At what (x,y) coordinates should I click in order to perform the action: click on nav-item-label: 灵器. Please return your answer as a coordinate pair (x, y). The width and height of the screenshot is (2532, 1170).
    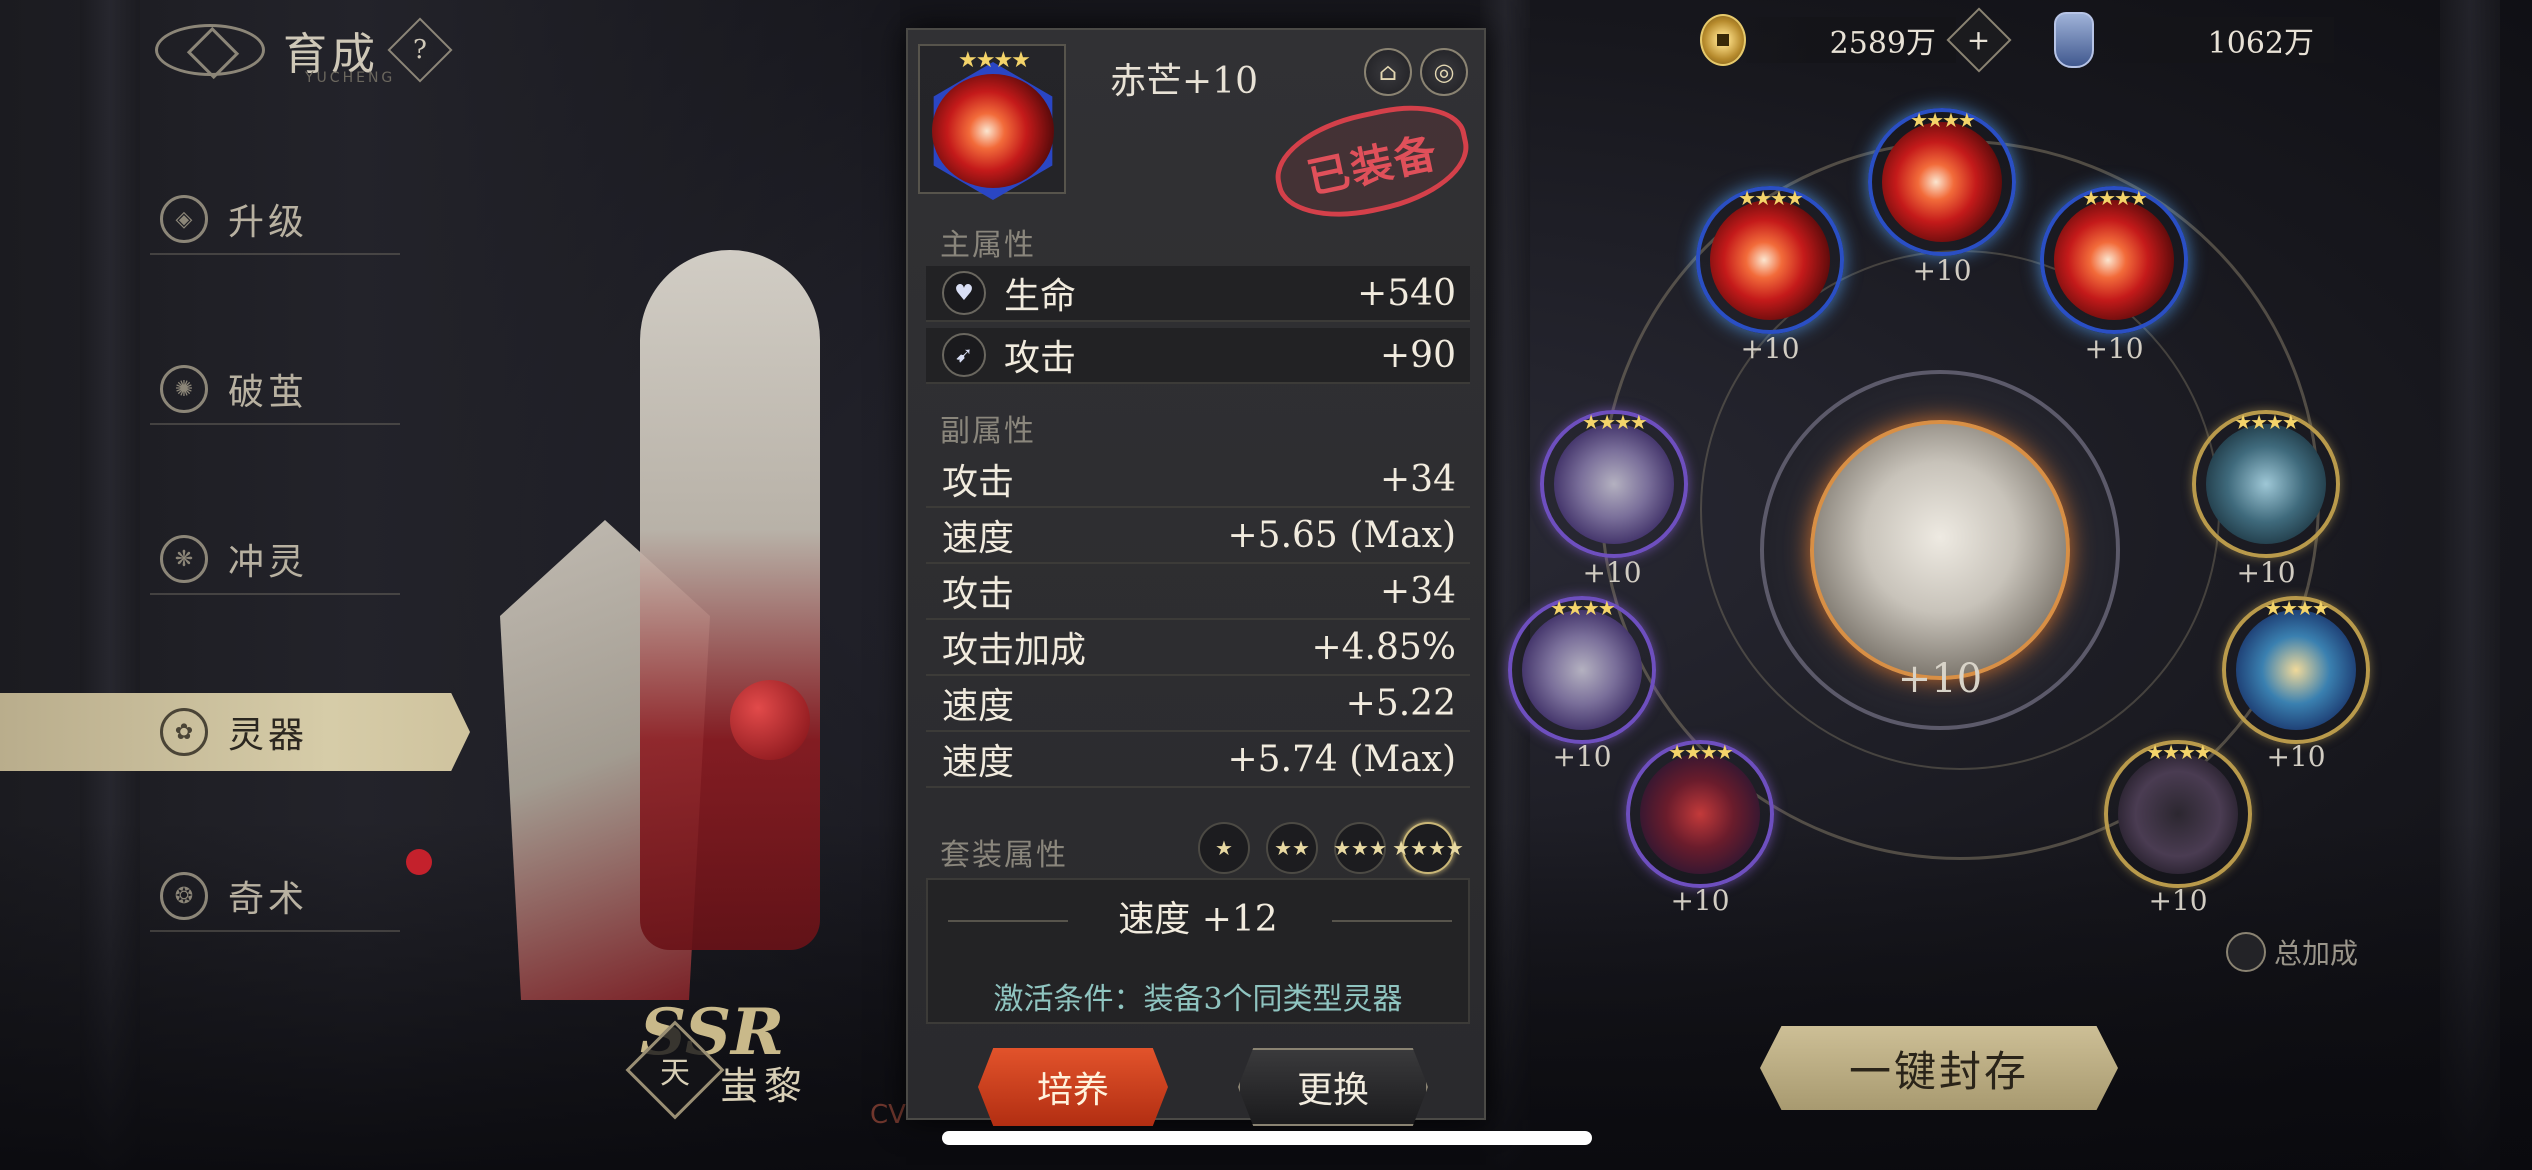
    Looking at the image, I should click on (268, 735).